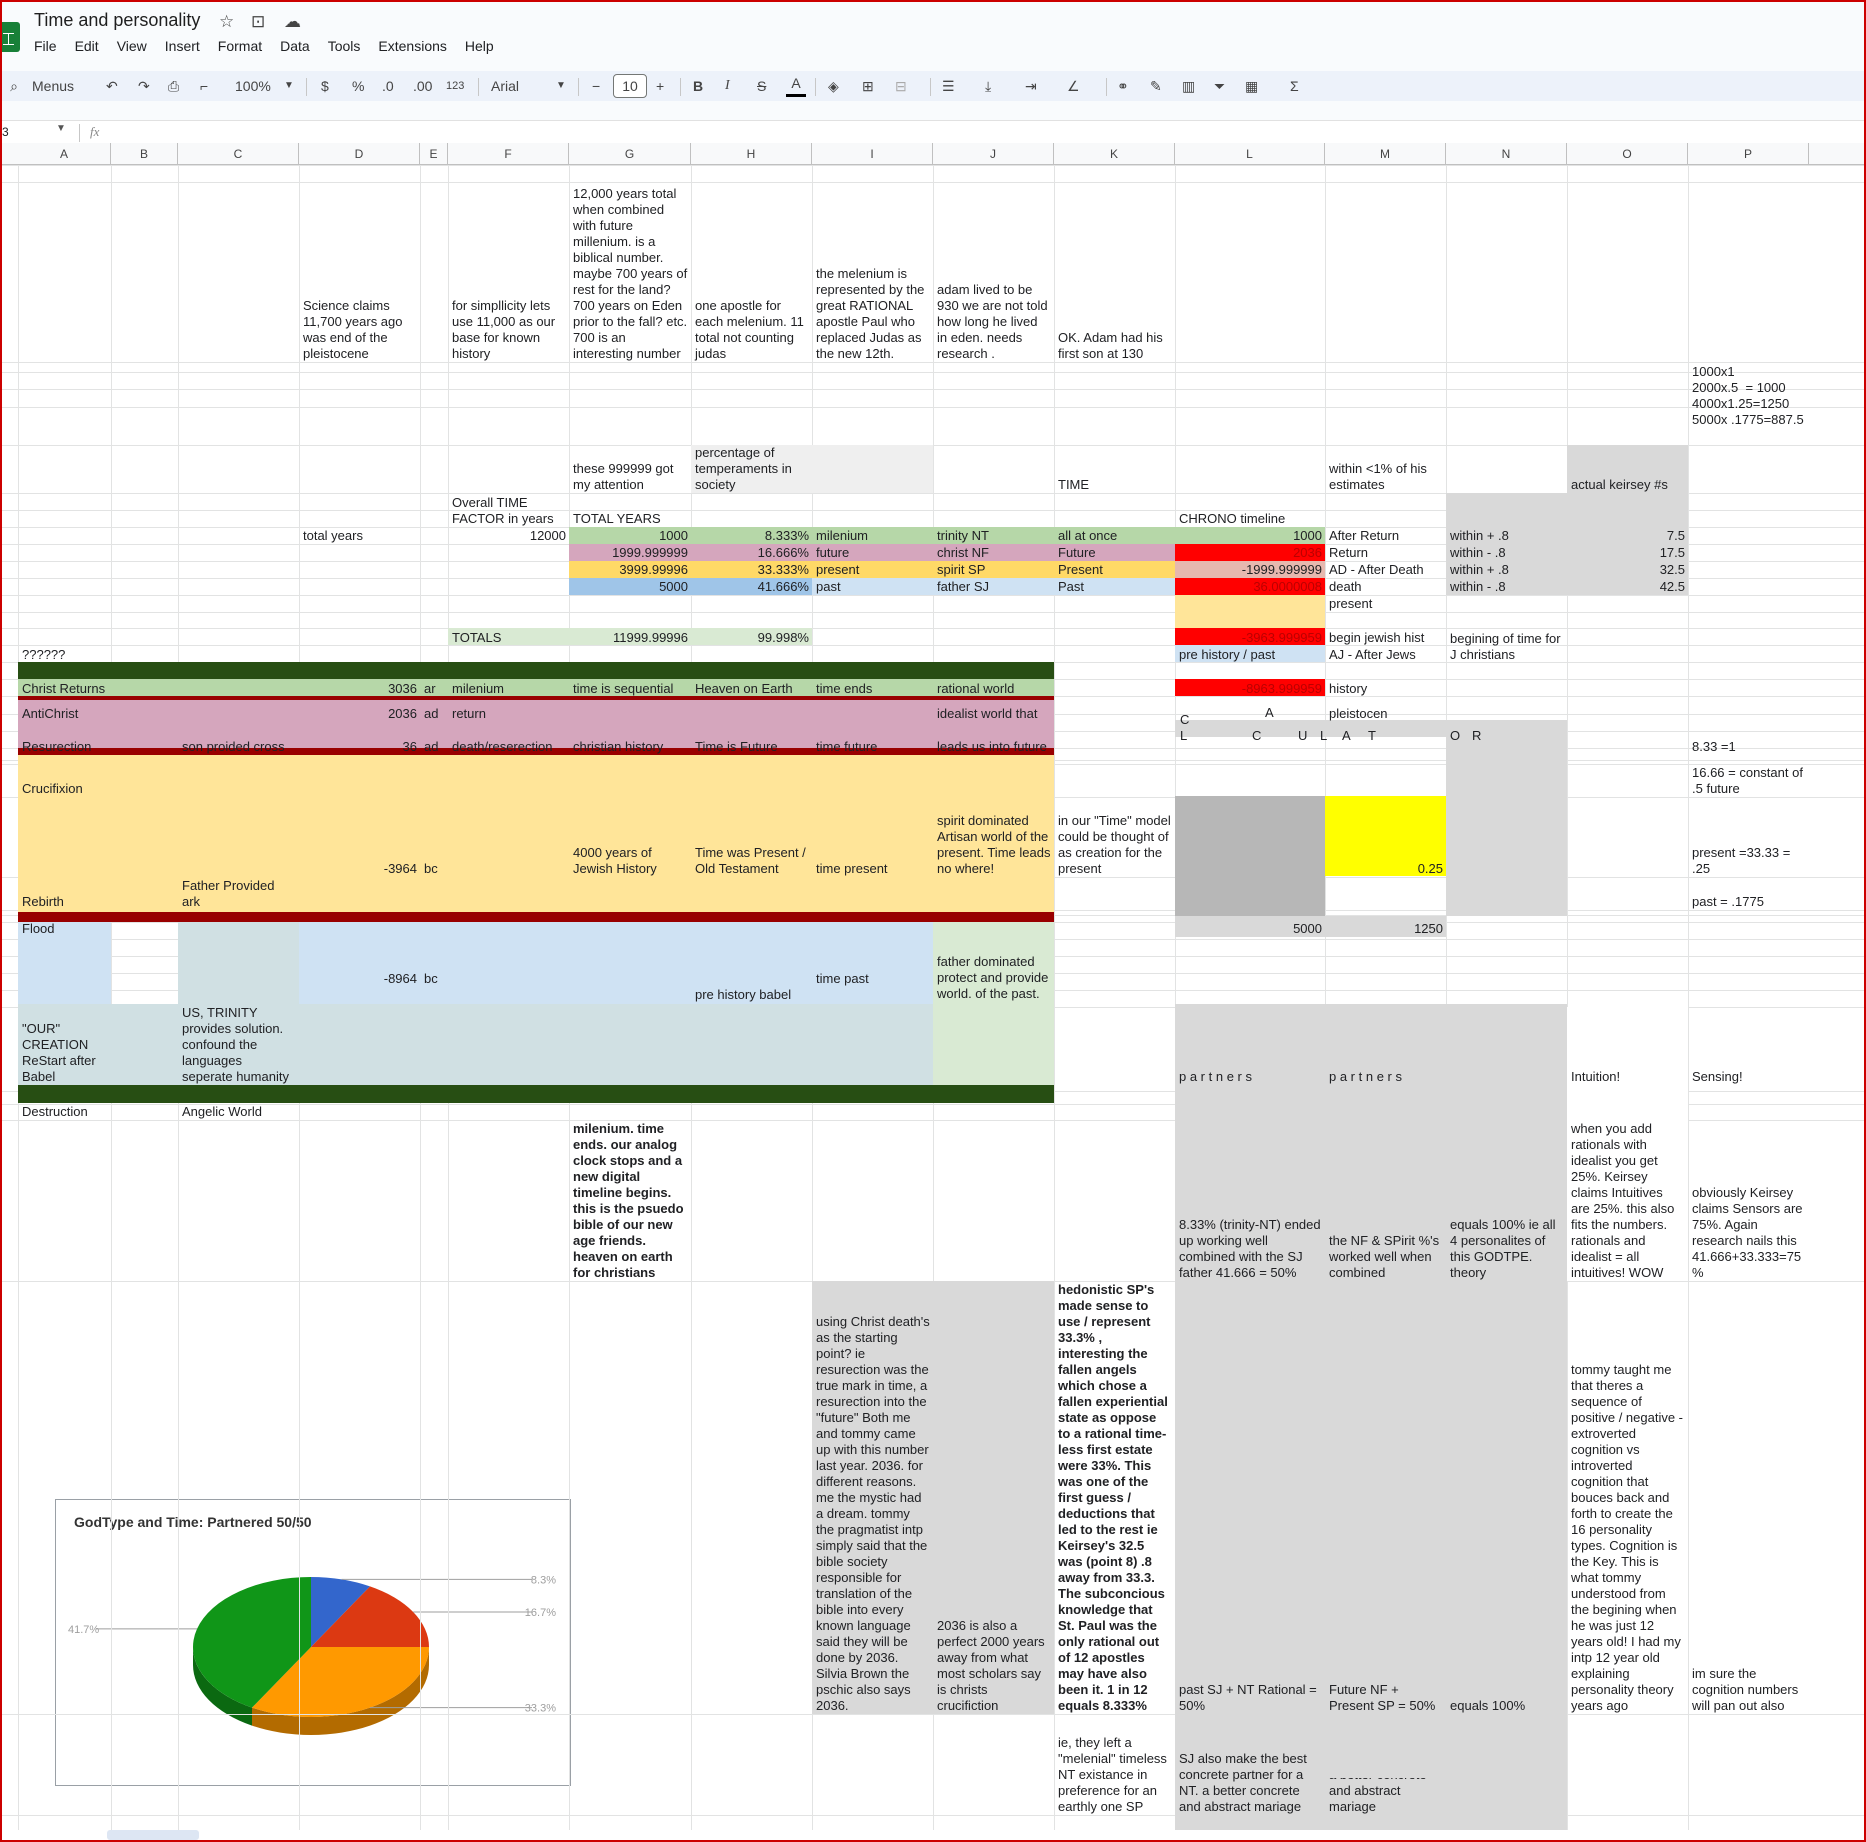  What do you see at coordinates (727, 86) in the screenshot?
I see `italic-button: I` at bounding box center [727, 86].